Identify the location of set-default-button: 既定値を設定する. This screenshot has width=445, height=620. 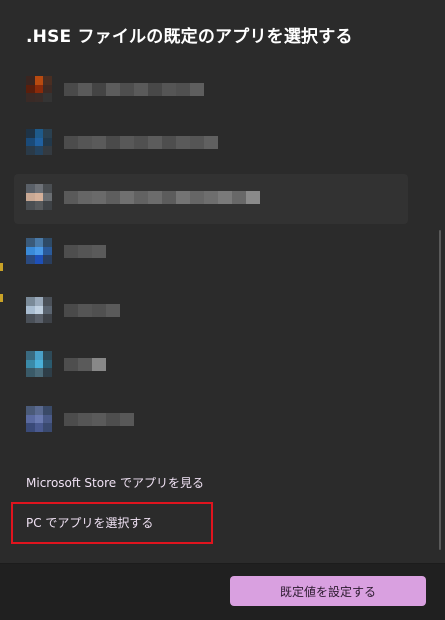
(328, 591).